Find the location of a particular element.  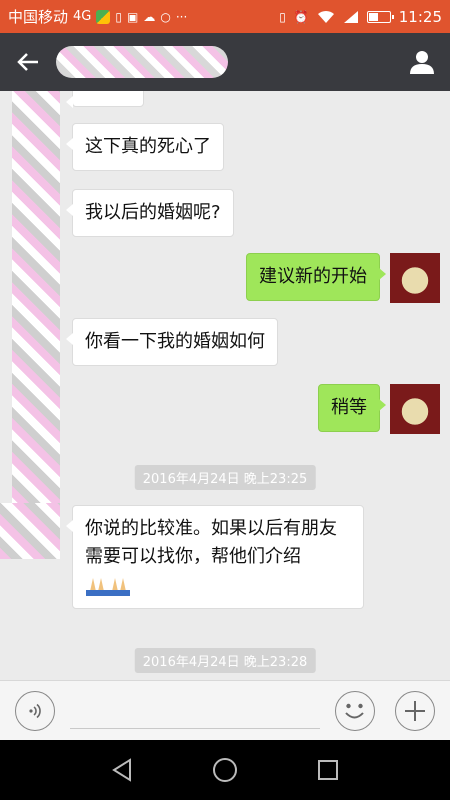

back-button is located at coordinates (28, 62).